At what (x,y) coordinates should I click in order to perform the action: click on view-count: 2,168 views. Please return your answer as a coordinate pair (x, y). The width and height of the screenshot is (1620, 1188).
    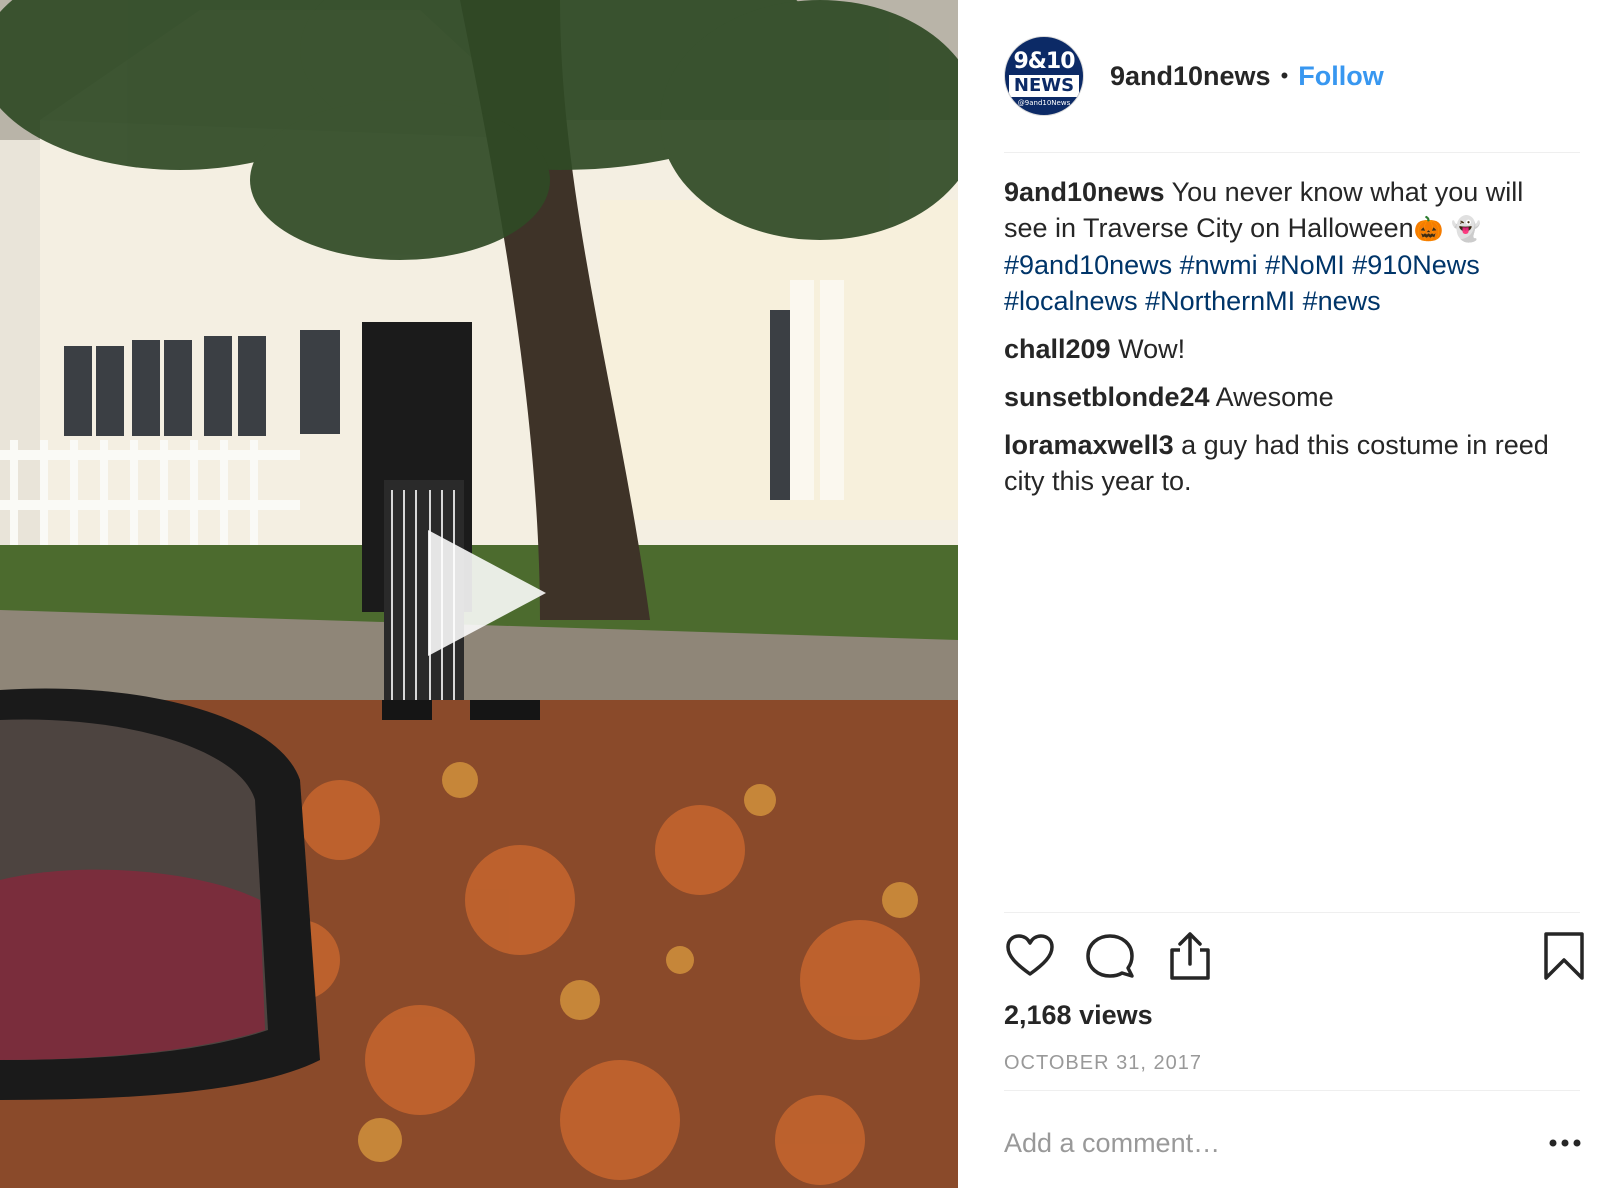
    Looking at the image, I should click on (1078, 1015).